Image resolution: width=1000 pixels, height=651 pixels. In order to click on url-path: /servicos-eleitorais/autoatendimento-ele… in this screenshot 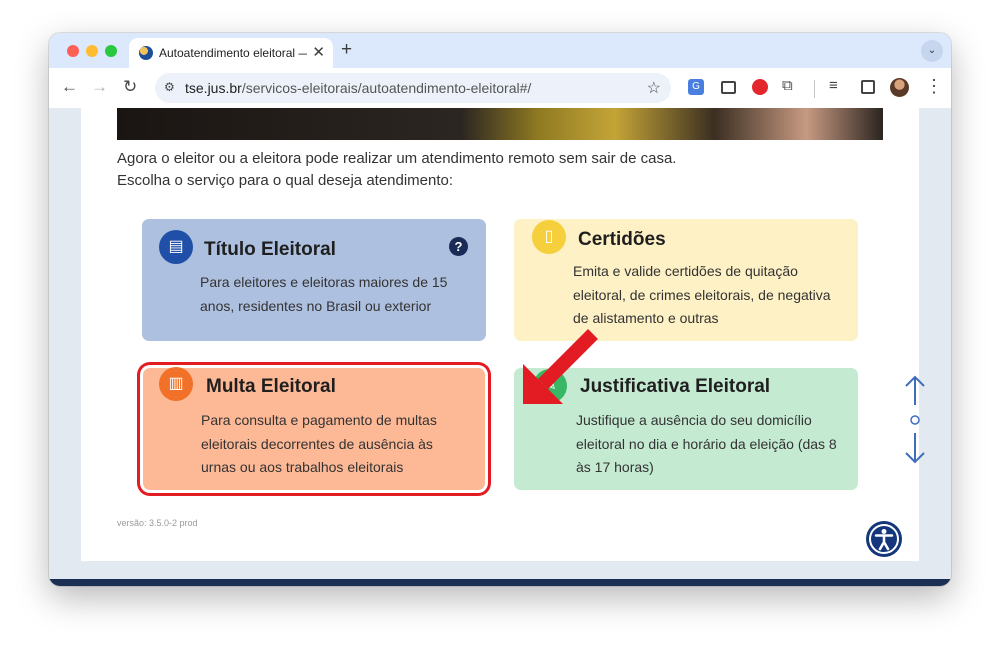, I will do `click(386, 88)`.